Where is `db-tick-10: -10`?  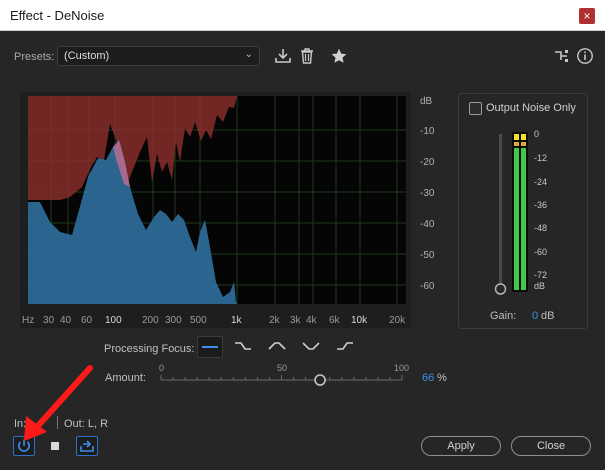
db-tick-10: -10 is located at coordinates (427, 131).